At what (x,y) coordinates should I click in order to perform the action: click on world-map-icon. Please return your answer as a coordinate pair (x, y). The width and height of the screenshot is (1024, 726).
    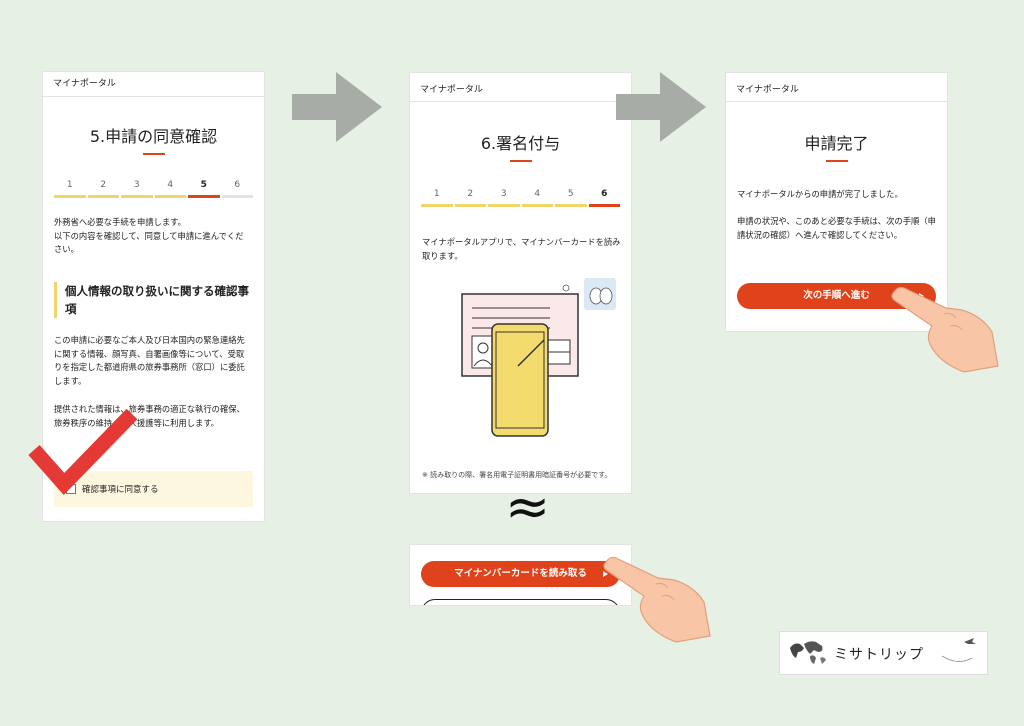
    Looking at the image, I should click on (808, 652).